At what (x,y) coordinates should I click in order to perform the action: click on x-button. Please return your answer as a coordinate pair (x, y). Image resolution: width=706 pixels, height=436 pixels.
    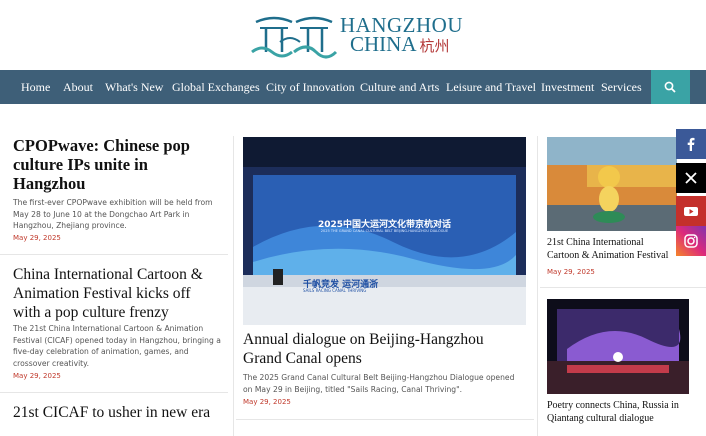
    Looking at the image, I should click on (691, 178).